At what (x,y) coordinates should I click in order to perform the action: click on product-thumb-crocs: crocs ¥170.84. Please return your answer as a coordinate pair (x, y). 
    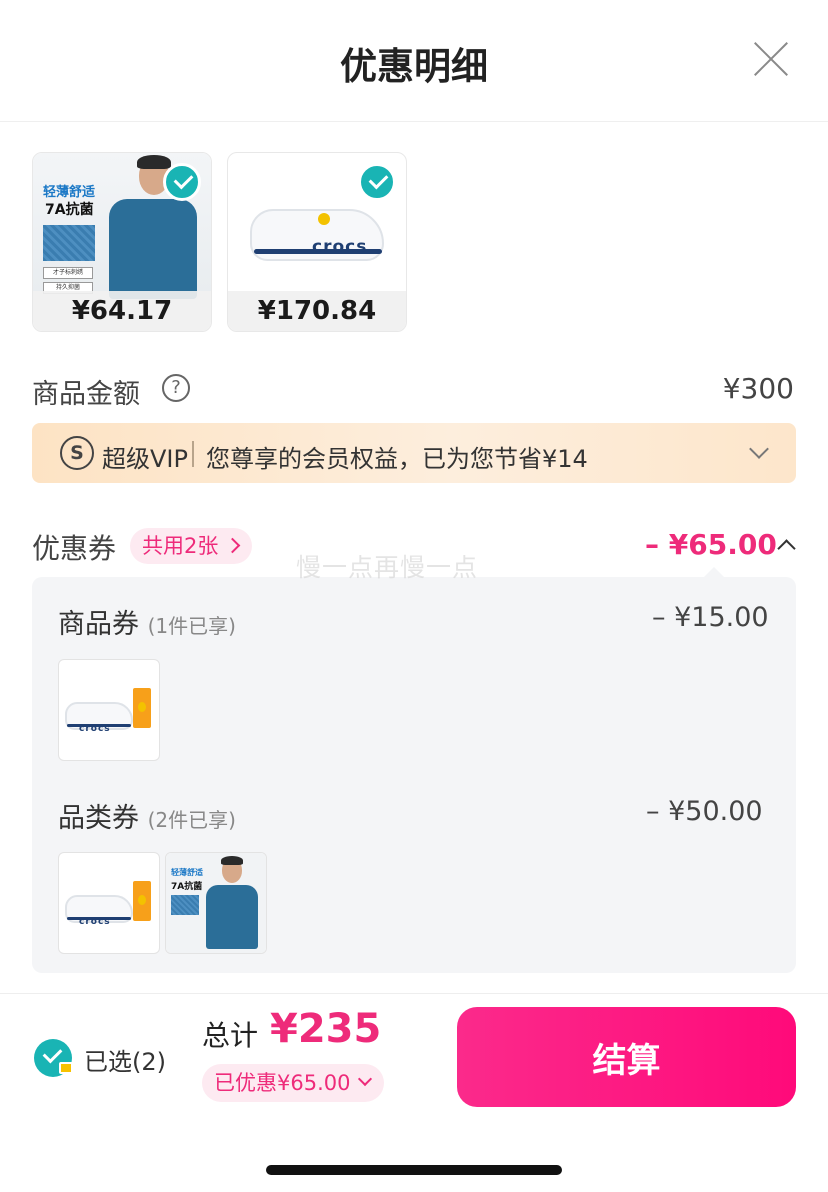
    Looking at the image, I should click on (317, 242).